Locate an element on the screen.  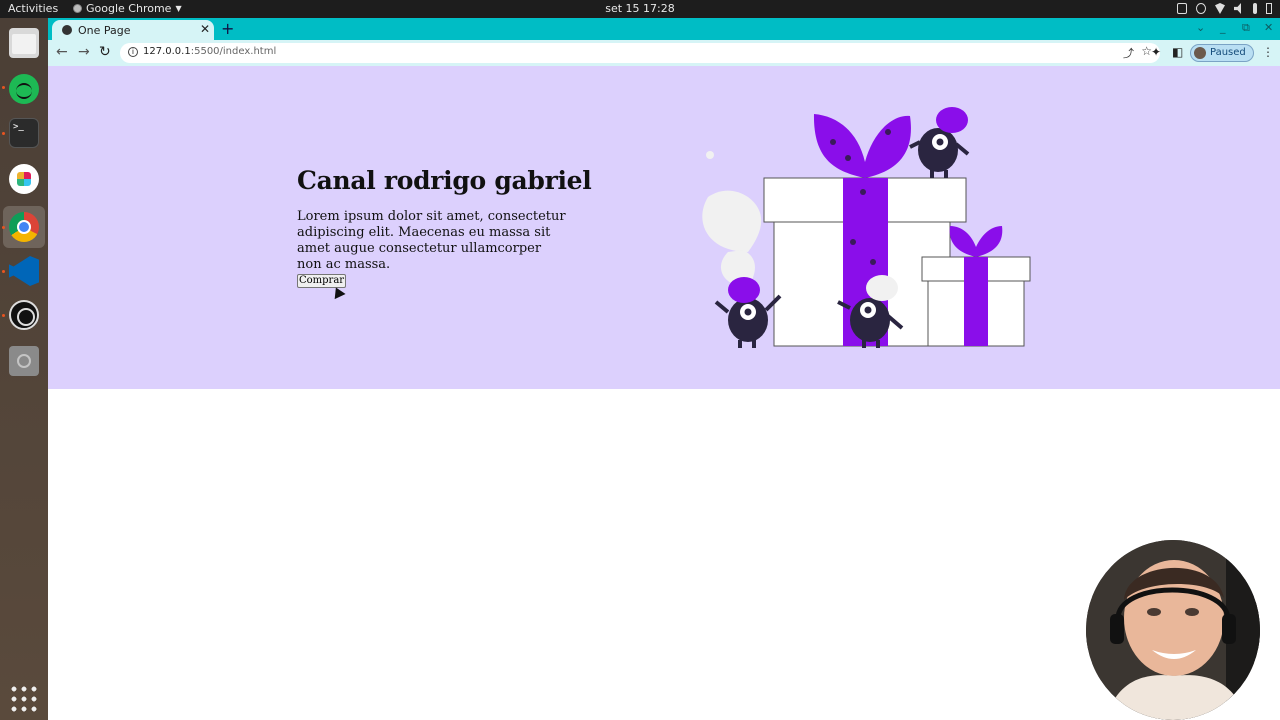
tab-title: One Page is located at coordinates (104, 30).